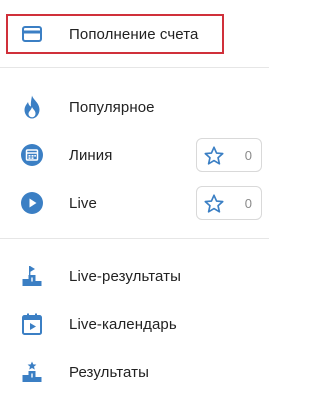 The image size is (320, 393). Describe the element at coordinates (123, 324) in the screenshot. I see `menu-item-label: Live-календарь` at that location.